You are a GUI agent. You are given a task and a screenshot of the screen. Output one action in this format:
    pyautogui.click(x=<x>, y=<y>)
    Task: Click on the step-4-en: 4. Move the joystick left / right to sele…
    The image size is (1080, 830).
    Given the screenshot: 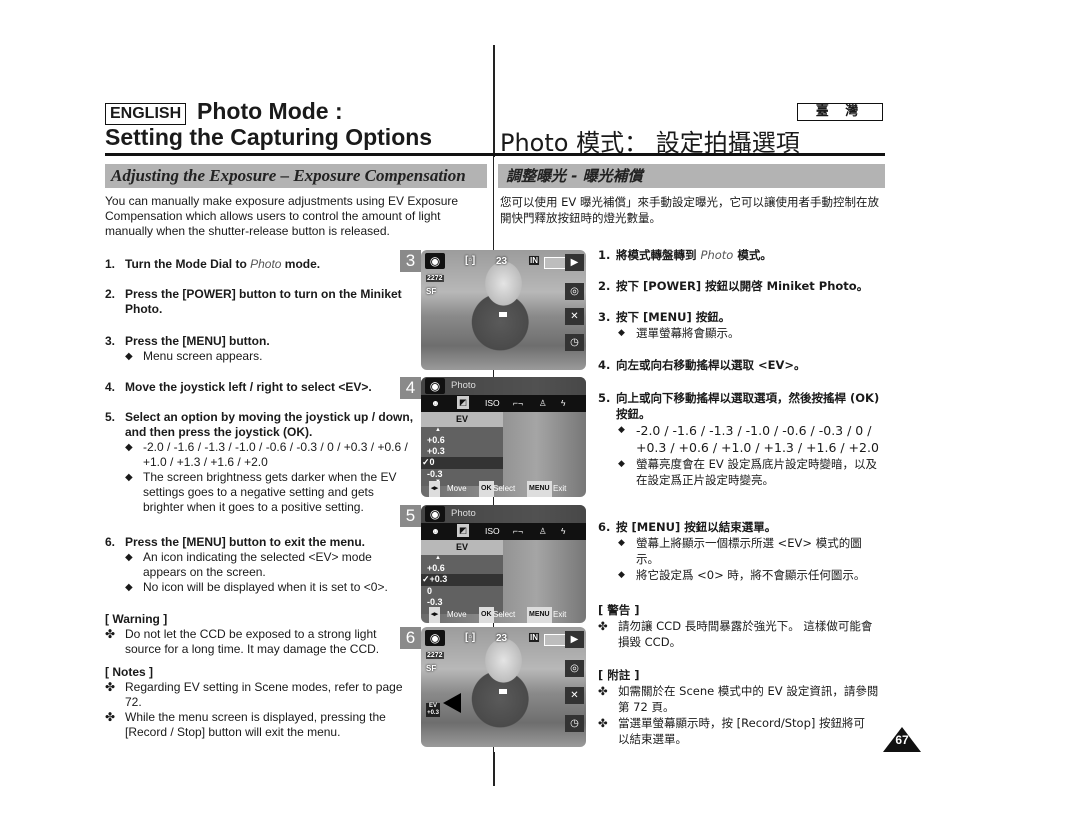 What is the action you would take?
    pyautogui.click(x=260, y=387)
    